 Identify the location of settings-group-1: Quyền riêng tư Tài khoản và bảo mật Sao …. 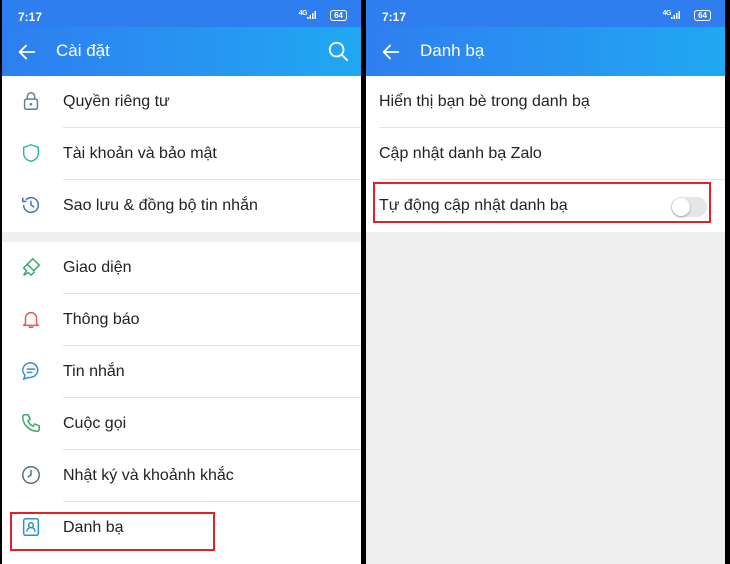
(181, 154).